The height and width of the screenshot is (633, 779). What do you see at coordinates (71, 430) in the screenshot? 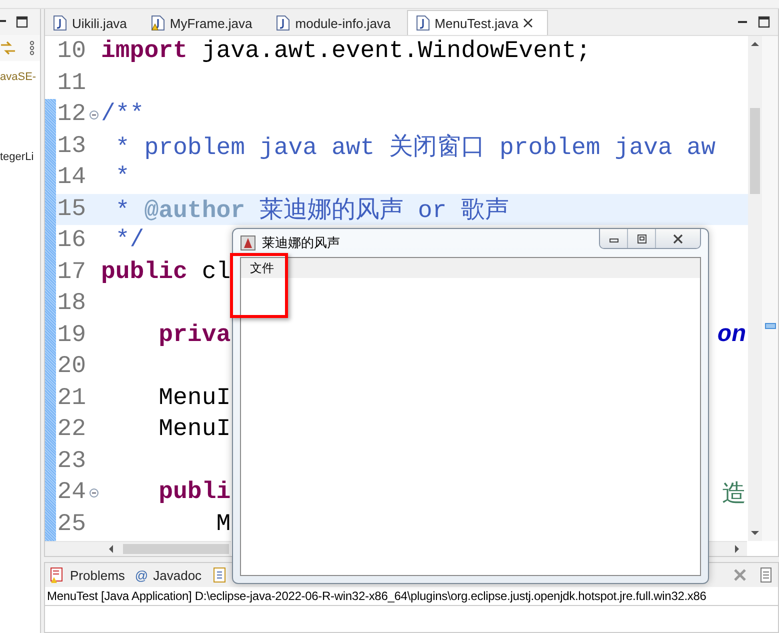
I see `line-number: 22` at bounding box center [71, 430].